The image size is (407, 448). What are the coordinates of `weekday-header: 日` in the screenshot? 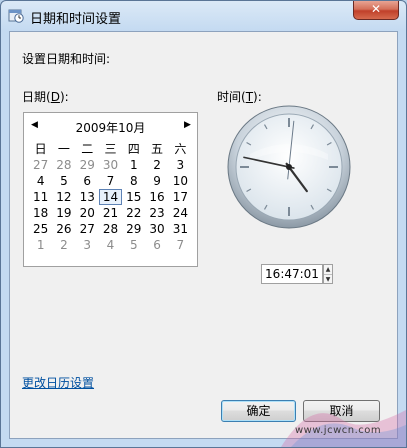 It's located at (40, 149).